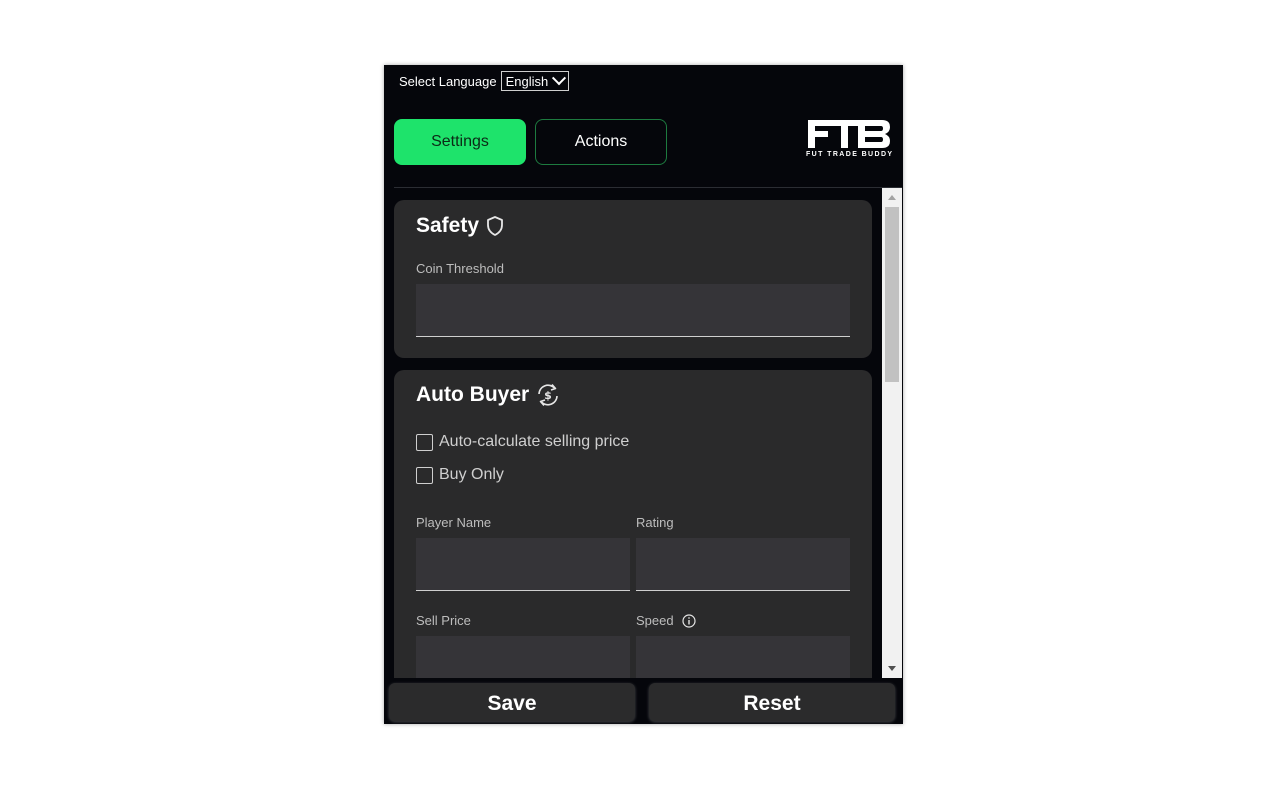  I want to click on refresh-dollar-icon: $, so click(548, 395).